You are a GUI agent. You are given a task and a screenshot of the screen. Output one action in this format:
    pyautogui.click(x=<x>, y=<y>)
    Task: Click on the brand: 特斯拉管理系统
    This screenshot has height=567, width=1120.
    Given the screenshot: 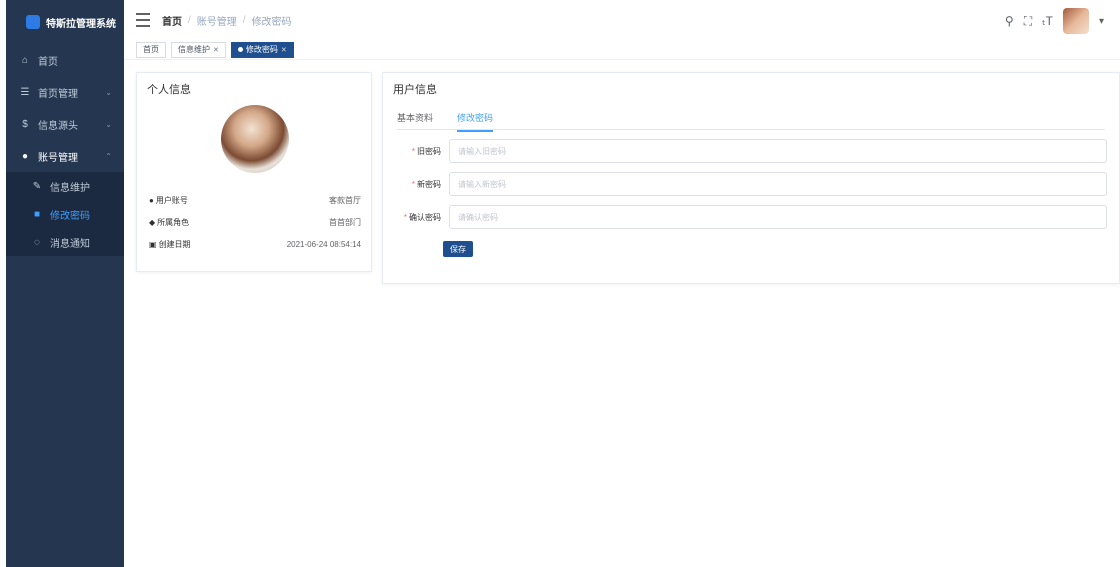 What is the action you would take?
    pyautogui.click(x=65, y=22)
    